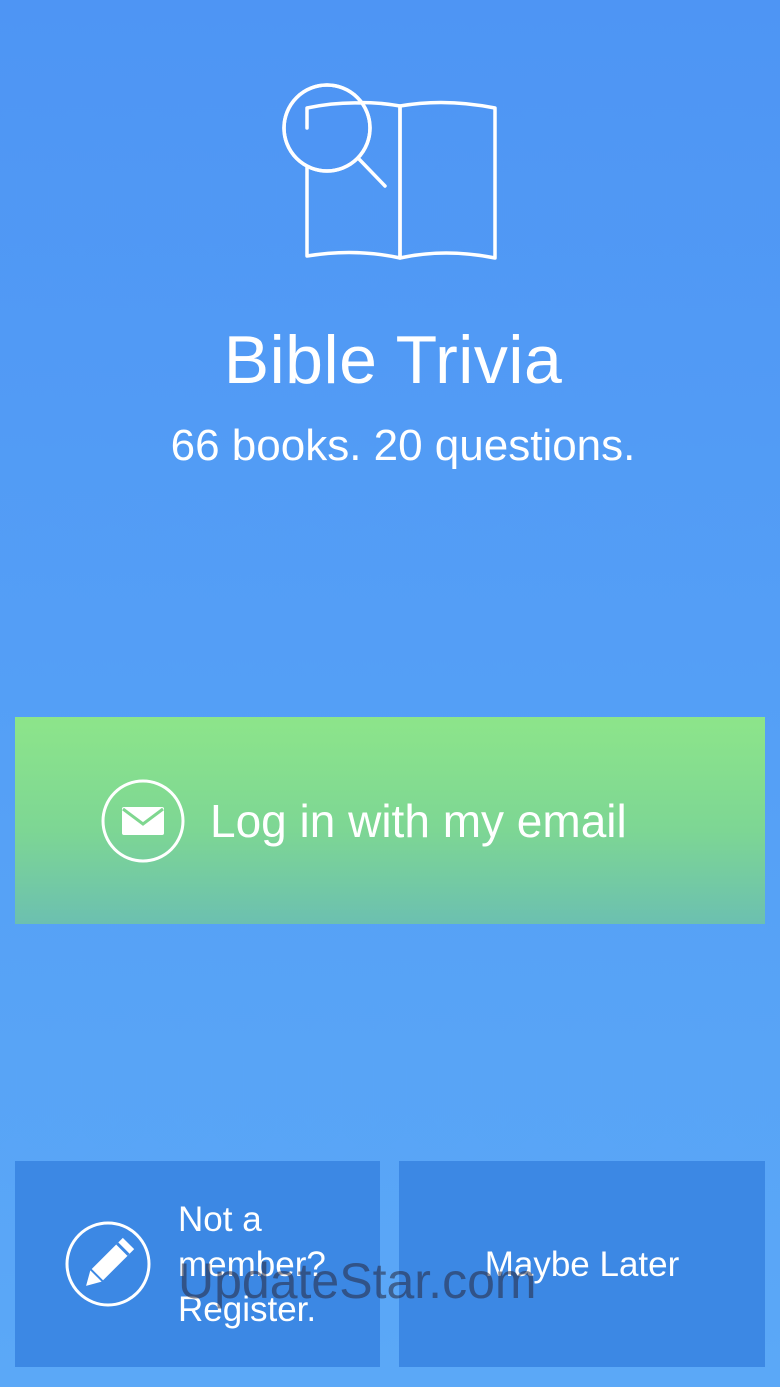  What do you see at coordinates (389, 171) in the screenshot?
I see `open-book-magnifier-icon` at bounding box center [389, 171].